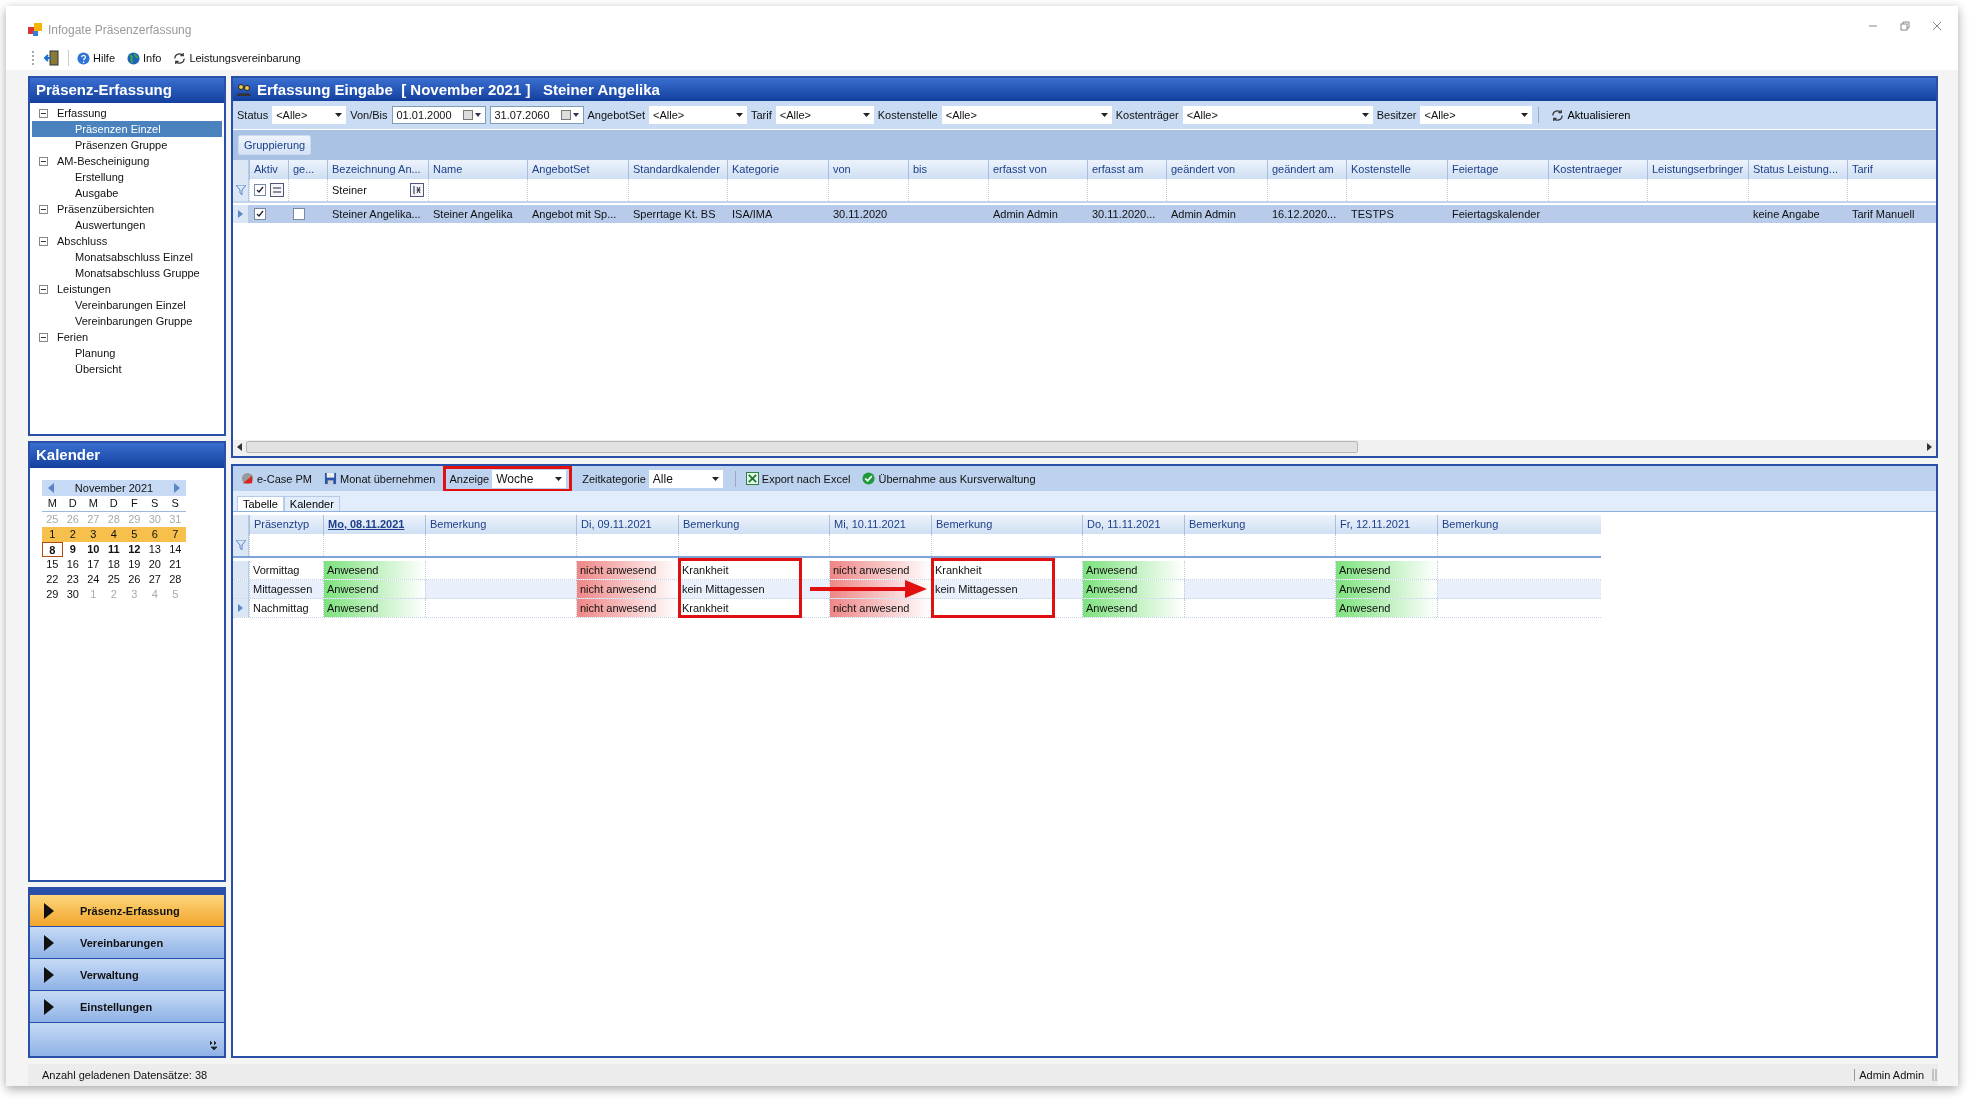 The width and height of the screenshot is (1972, 1112). Describe the element at coordinates (802, 447) in the screenshot. I see `scrollbar-thumb` at that location.